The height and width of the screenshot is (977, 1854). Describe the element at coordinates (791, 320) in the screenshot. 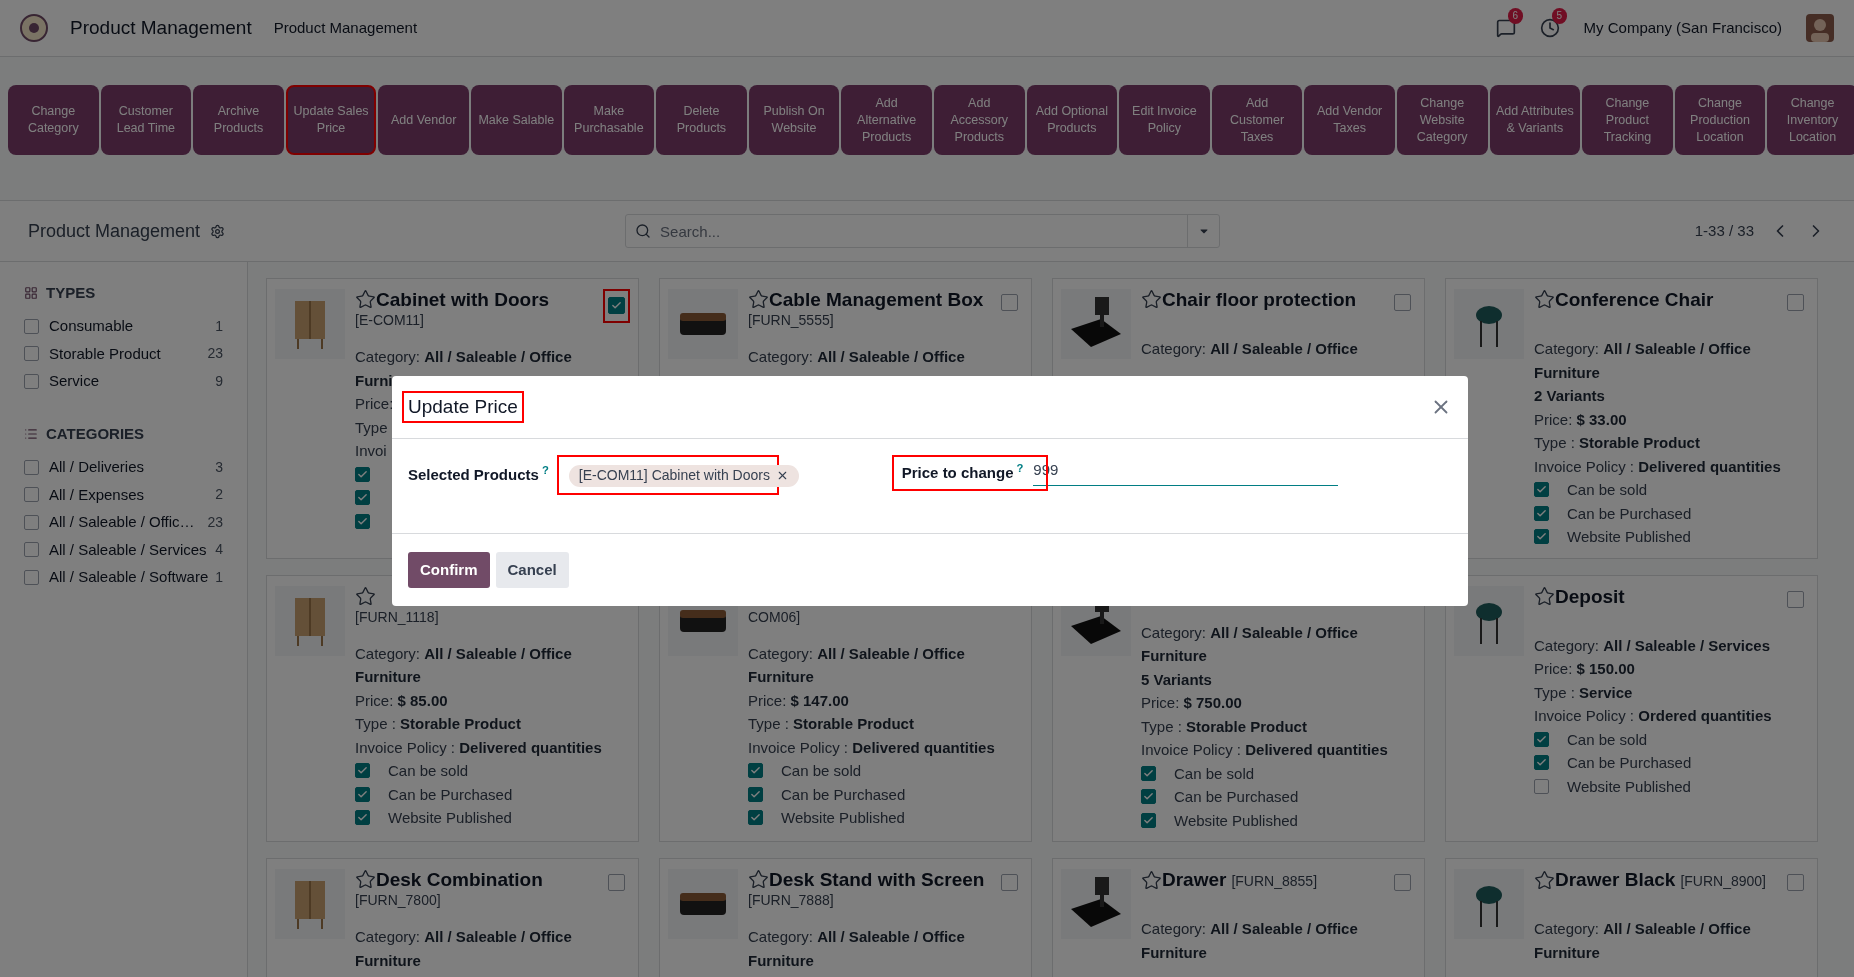

I see `product-code: [FURN_5555]` at that location.